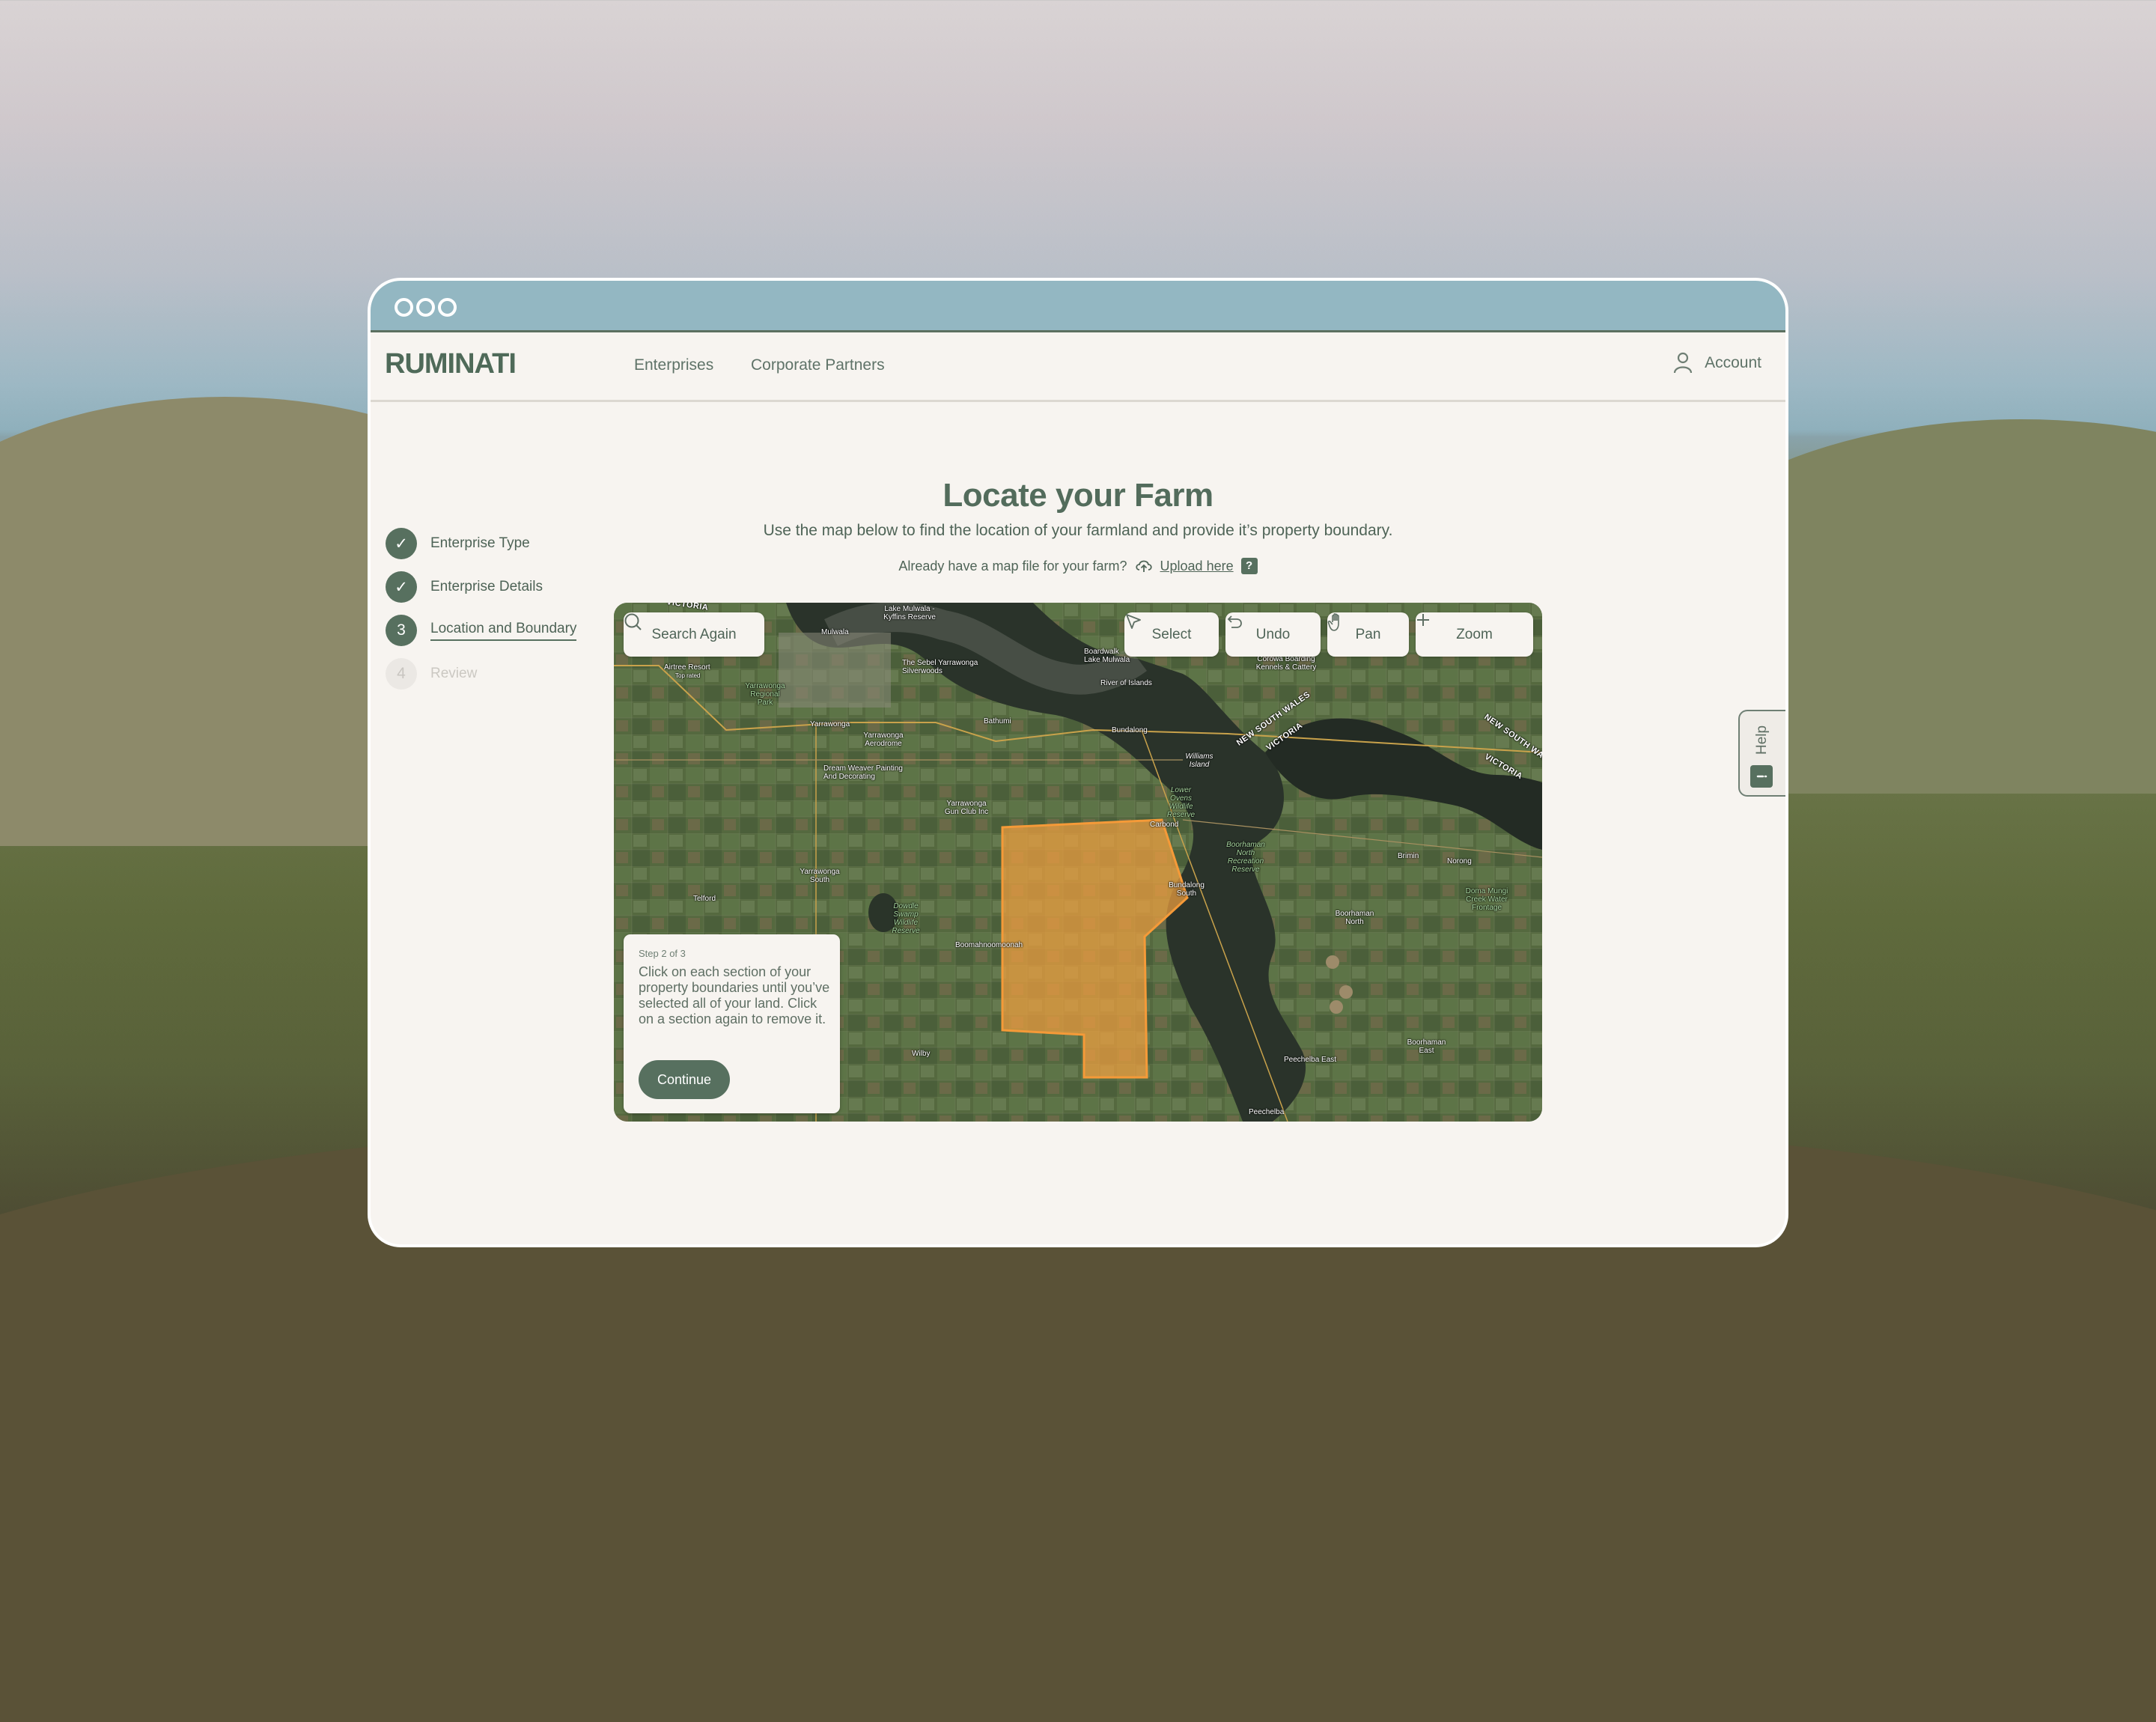 The width and height of the screenshot is (2156, 1722). I want to click on select-tool-button: Select, so click(1171, 634).